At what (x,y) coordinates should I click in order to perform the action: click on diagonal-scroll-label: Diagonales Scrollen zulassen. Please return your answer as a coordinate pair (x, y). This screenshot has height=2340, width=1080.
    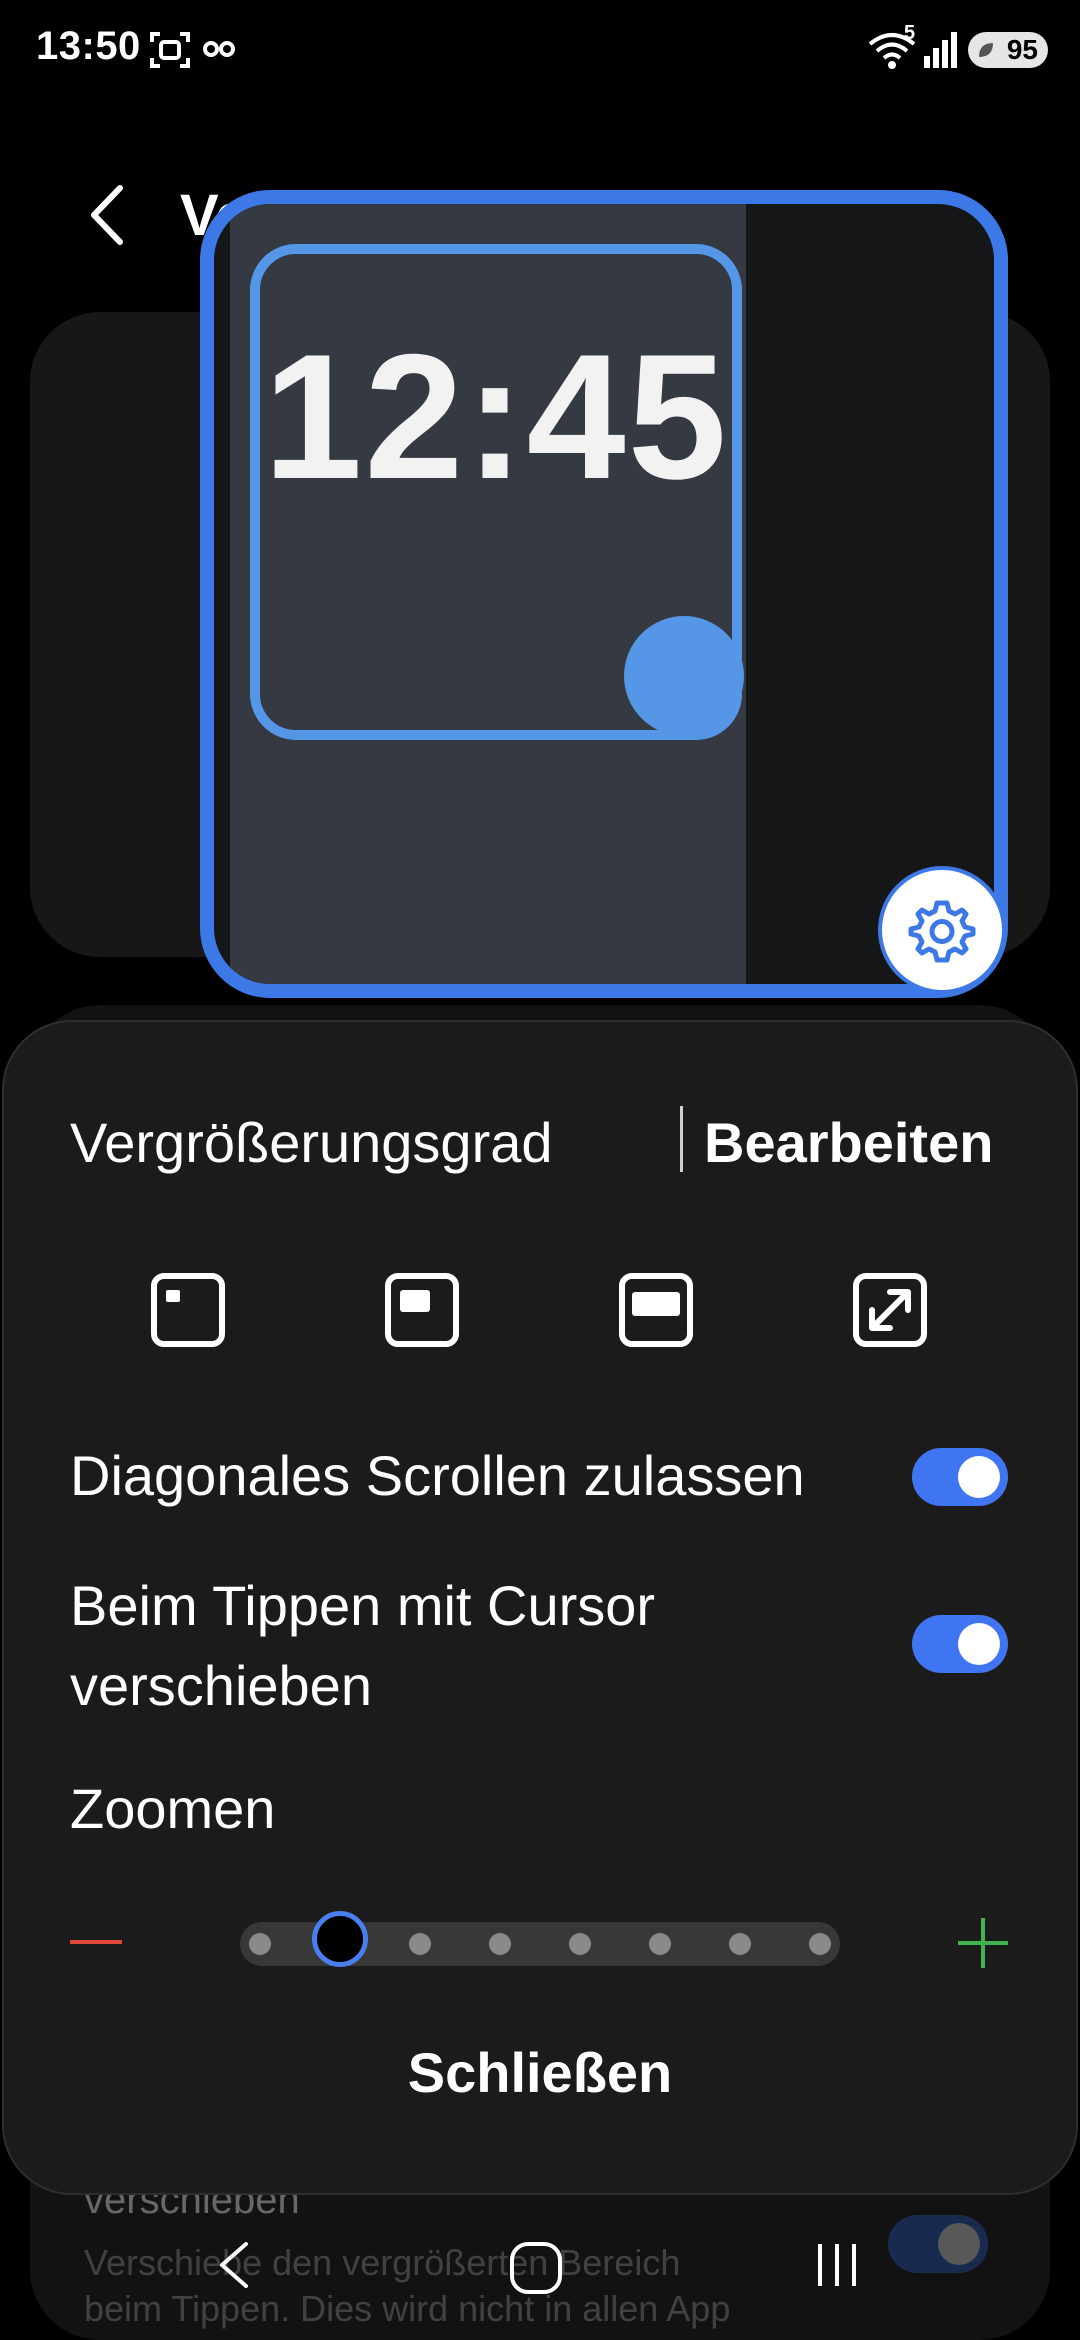
    Looking at the image, I should click on (437, 1475).